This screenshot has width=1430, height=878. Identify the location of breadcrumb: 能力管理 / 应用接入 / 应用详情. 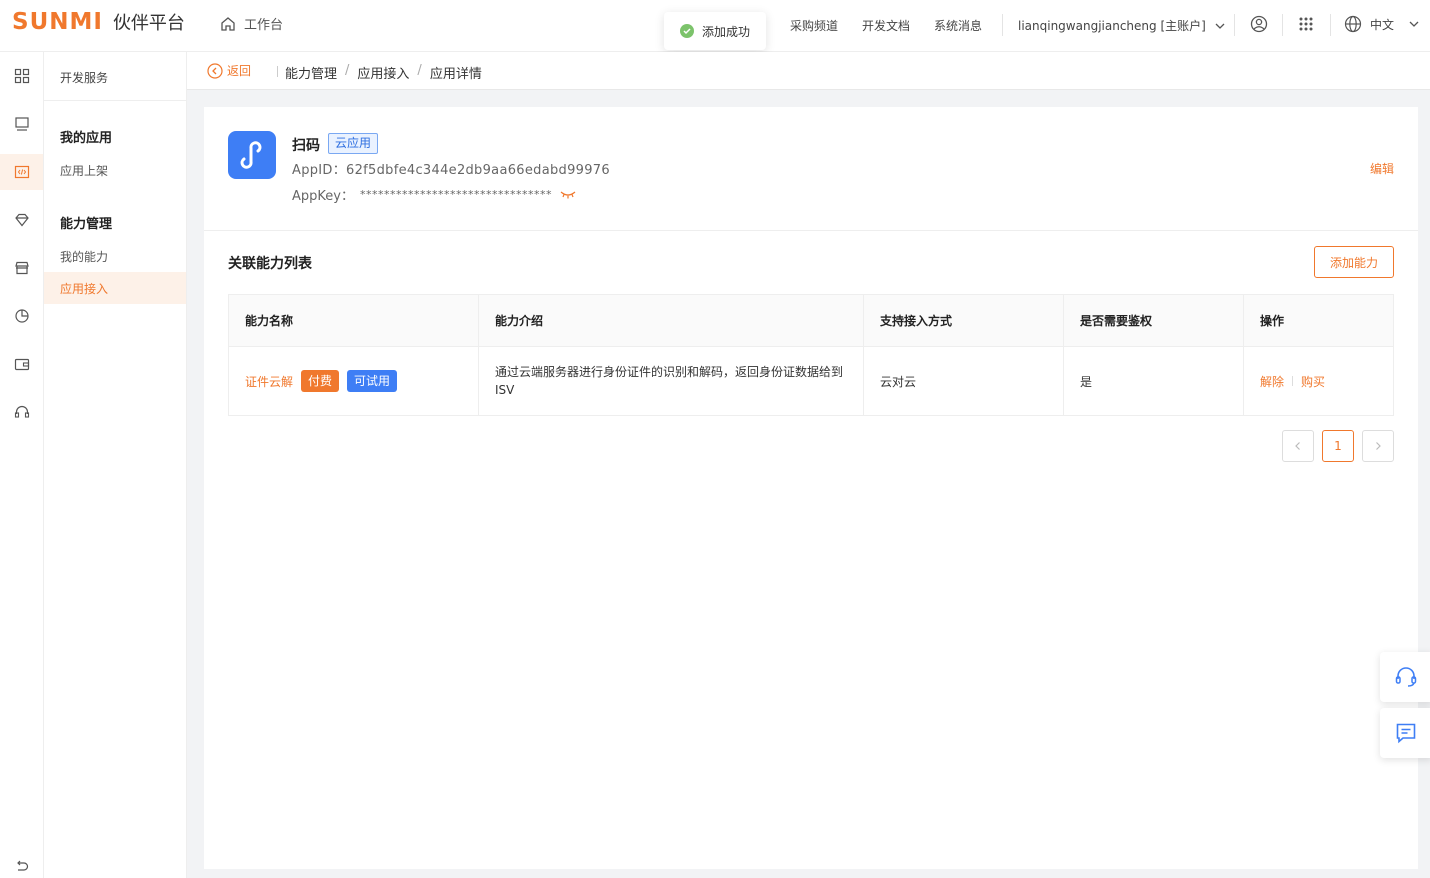
(383, 72).